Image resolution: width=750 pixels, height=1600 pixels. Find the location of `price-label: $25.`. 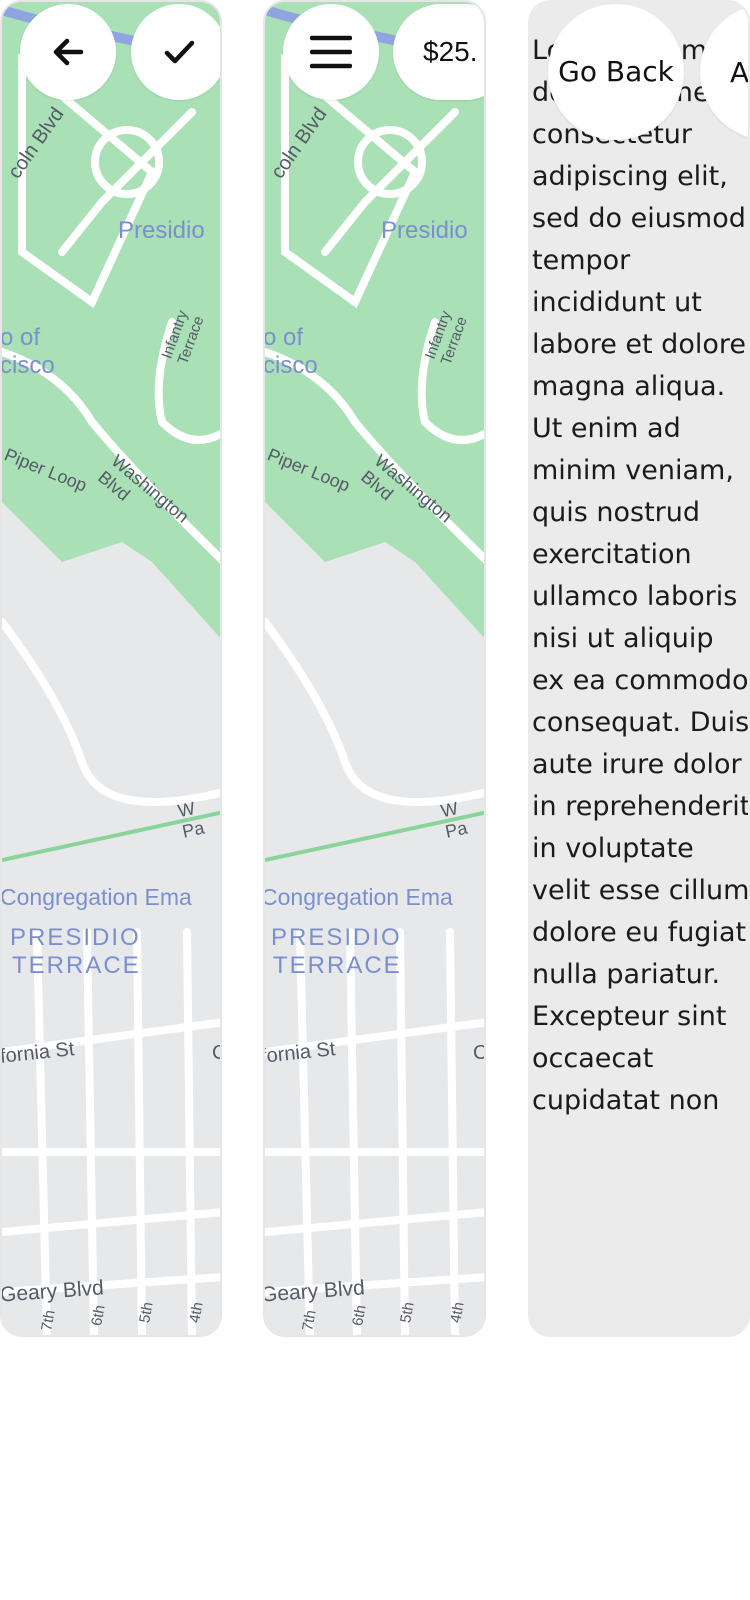

price-label: $25. is located at coordinates (450, 51).